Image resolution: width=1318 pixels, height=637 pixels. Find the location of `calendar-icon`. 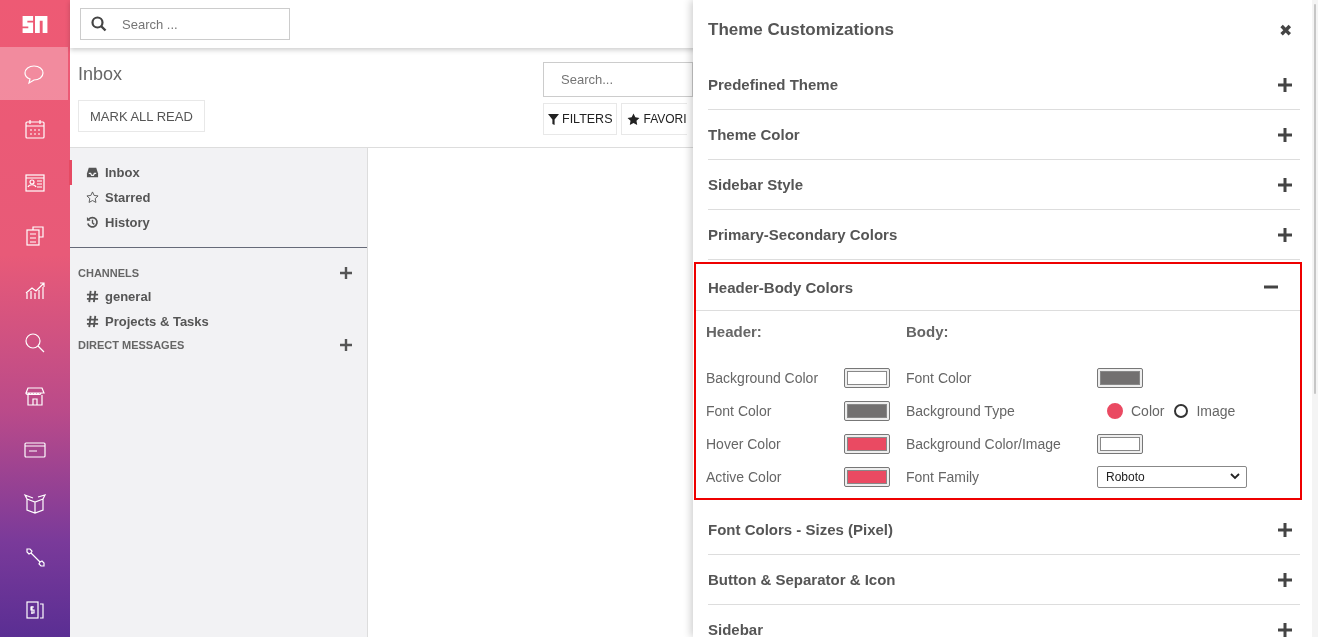

calendar-icon is located at coordinates (35, 129).